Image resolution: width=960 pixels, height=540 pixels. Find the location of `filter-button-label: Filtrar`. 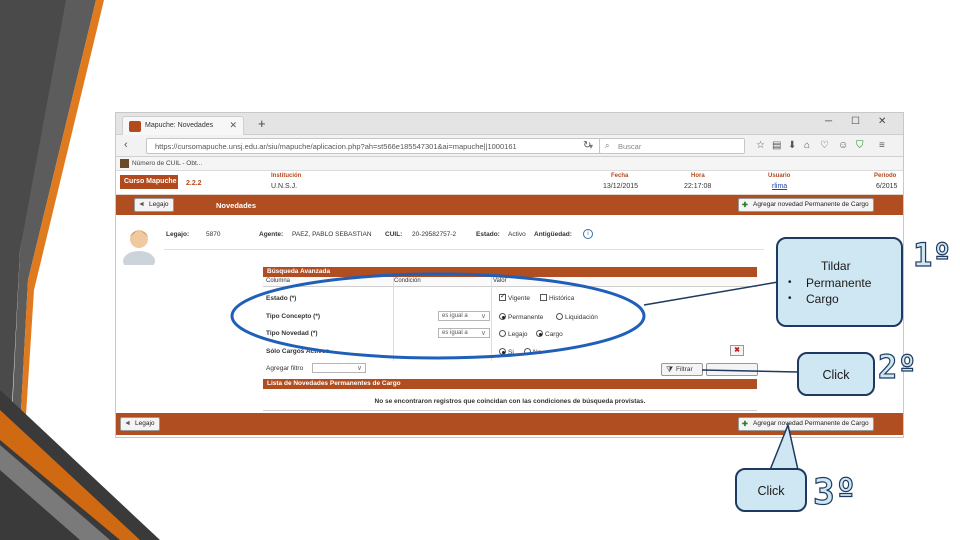

filter-button-label: Filtrar is located at coordinates (684, 369).